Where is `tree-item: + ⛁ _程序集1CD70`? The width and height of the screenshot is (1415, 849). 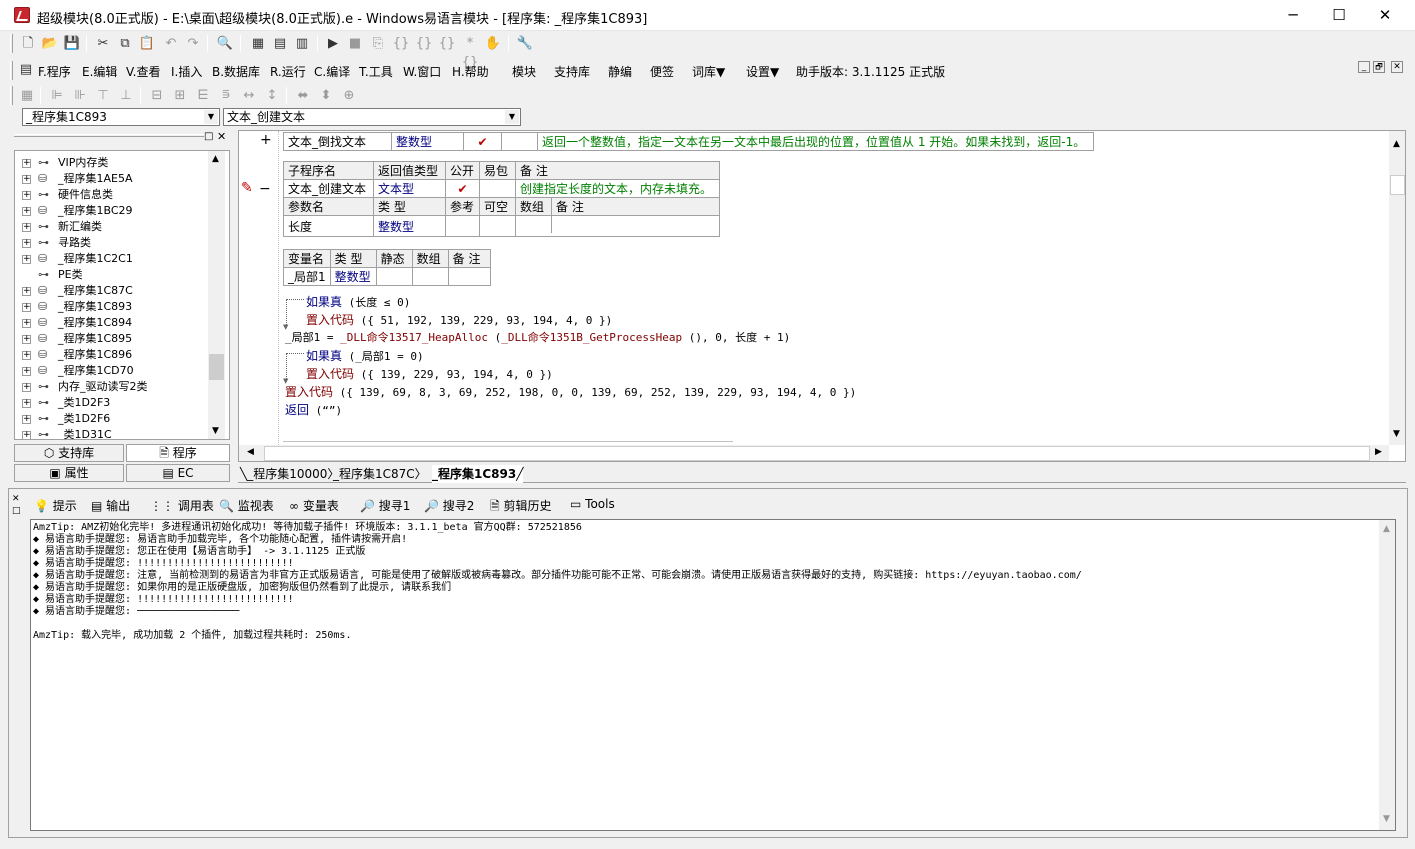 tree-item: + ⛁ _程序集1CD70 is located at coordinates (115, 371).